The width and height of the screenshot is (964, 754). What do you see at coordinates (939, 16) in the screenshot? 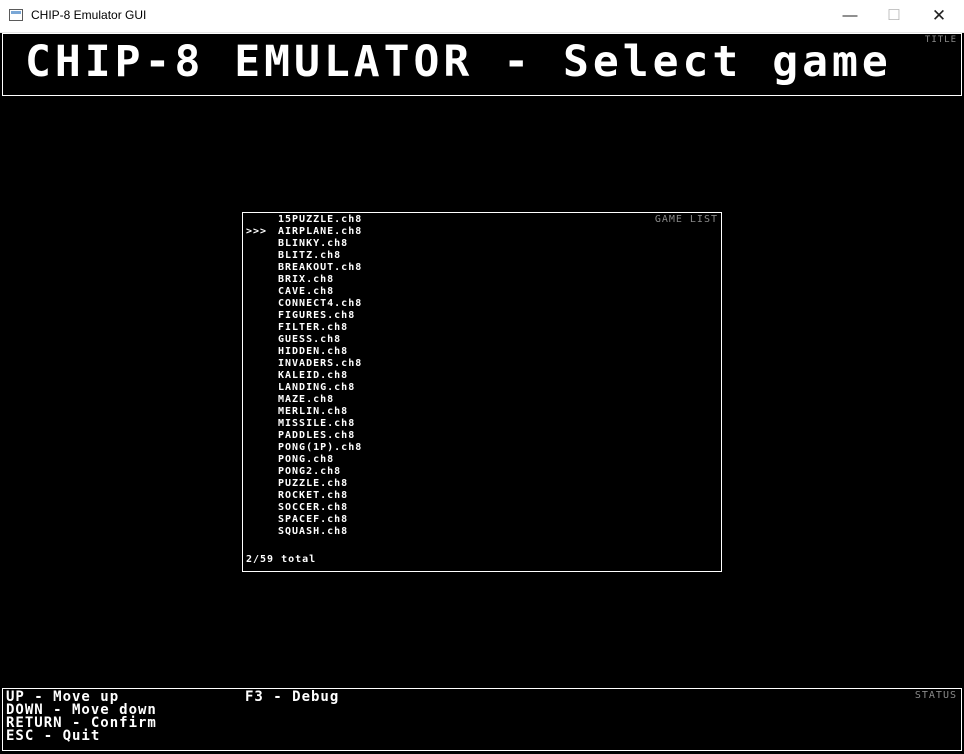
I see `close-button: ✕` at bounding box center [939, 16].